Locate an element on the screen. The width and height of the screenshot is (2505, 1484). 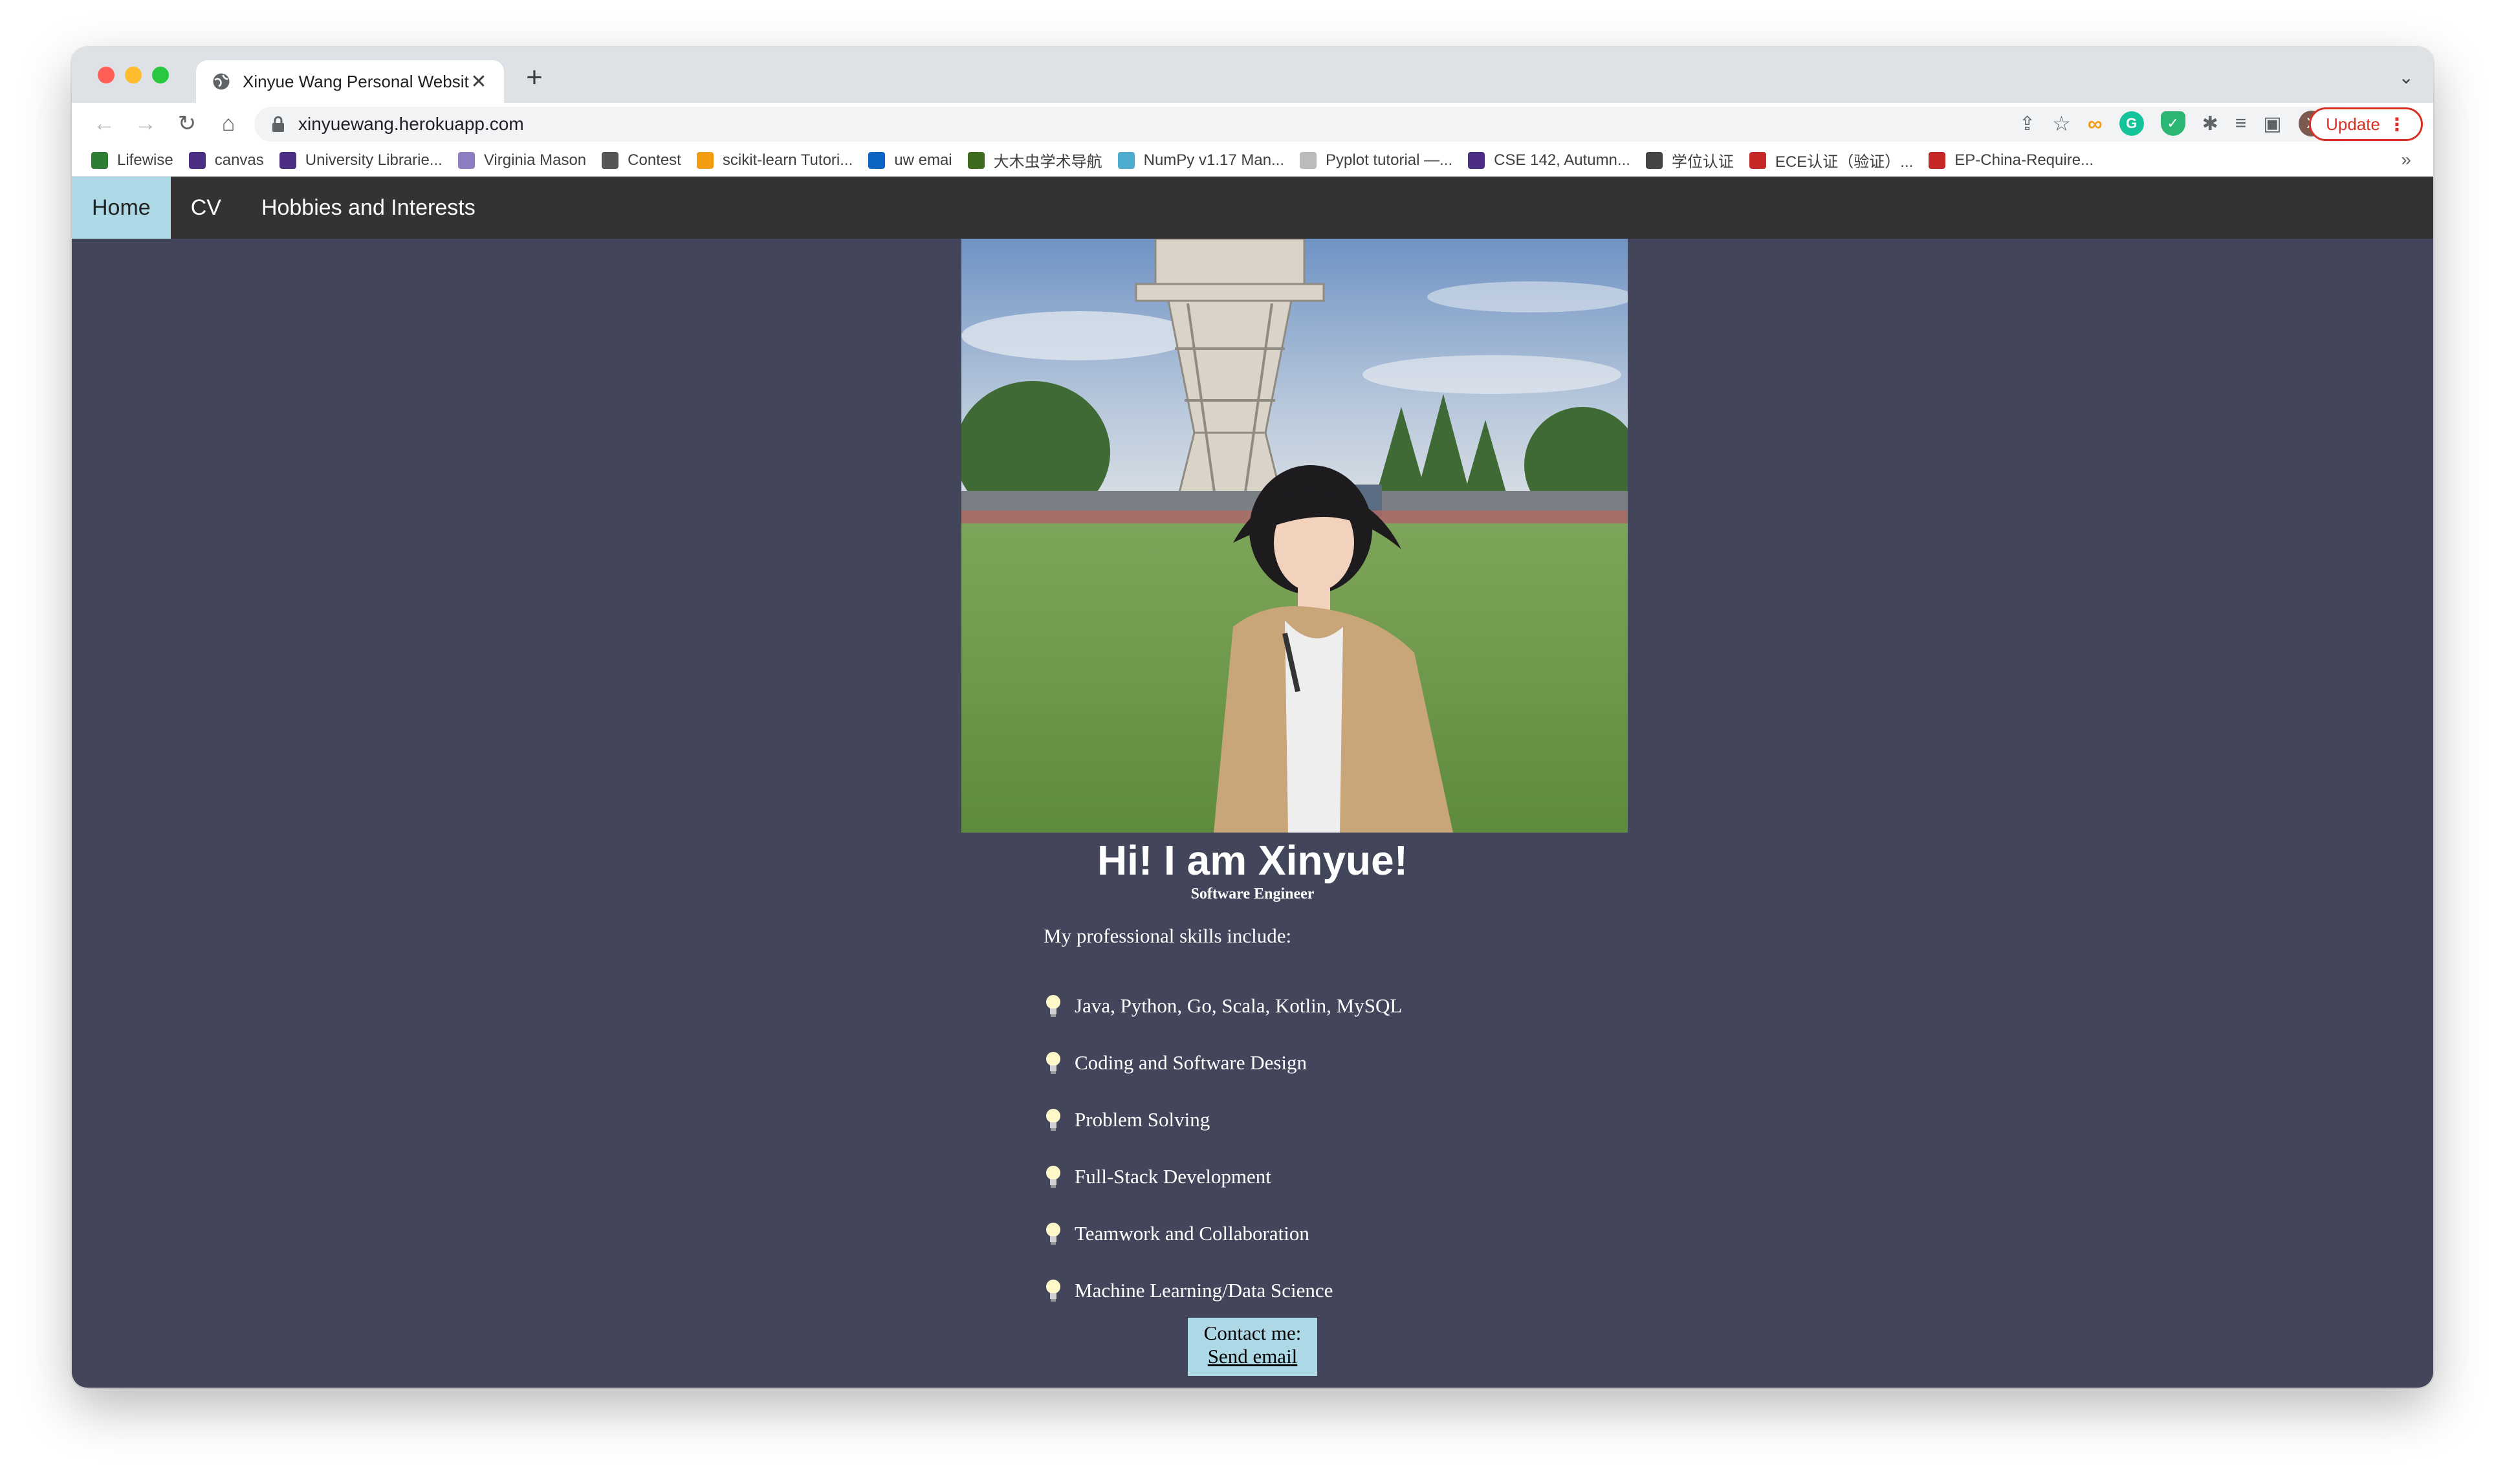
shield-icon: ✓ is located at coordinates (2172, 123).